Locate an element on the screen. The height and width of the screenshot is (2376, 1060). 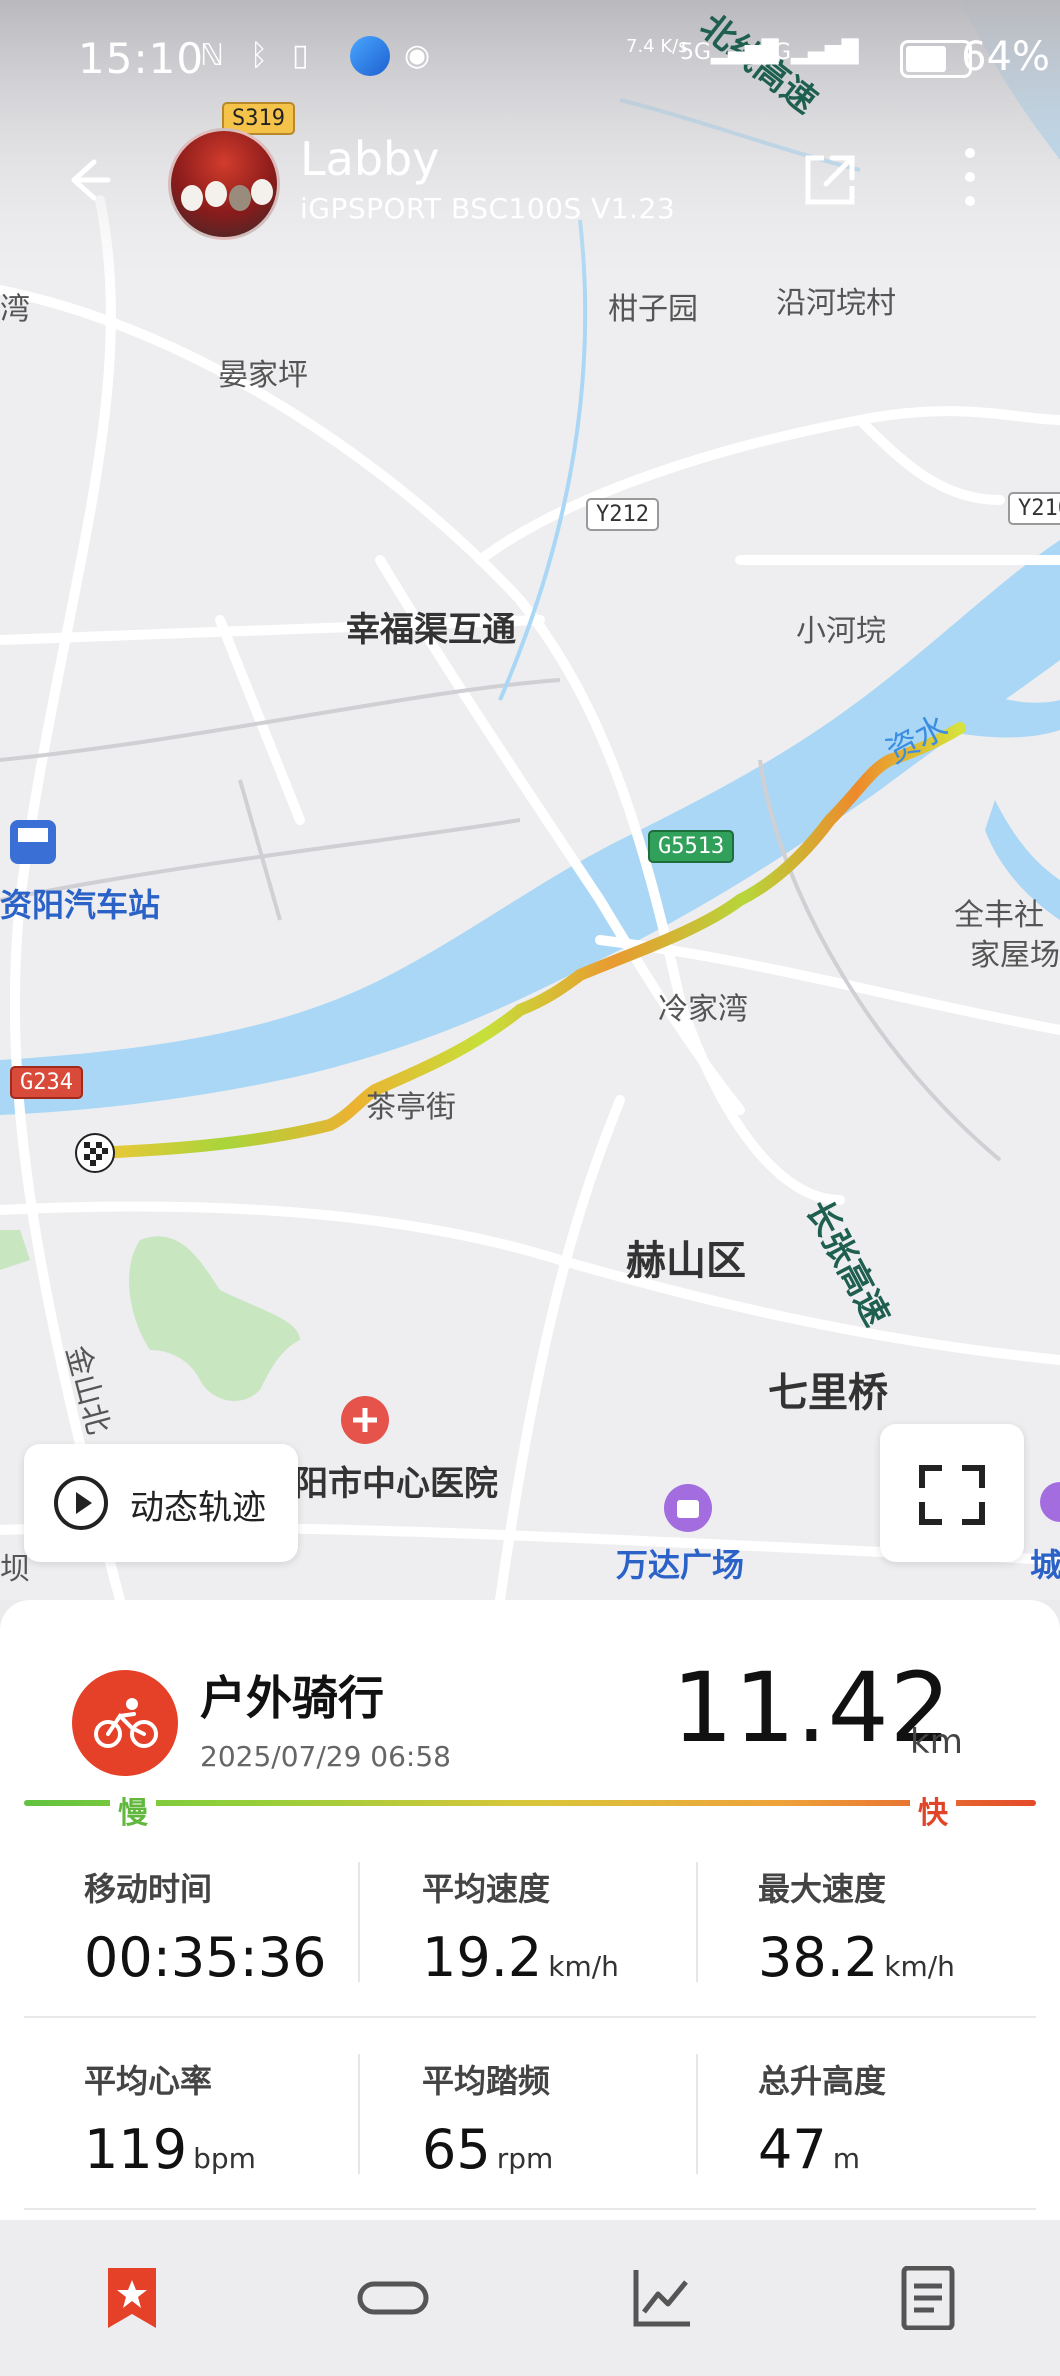
map-label-wan: 湾 is located at coordinates (15, 309).